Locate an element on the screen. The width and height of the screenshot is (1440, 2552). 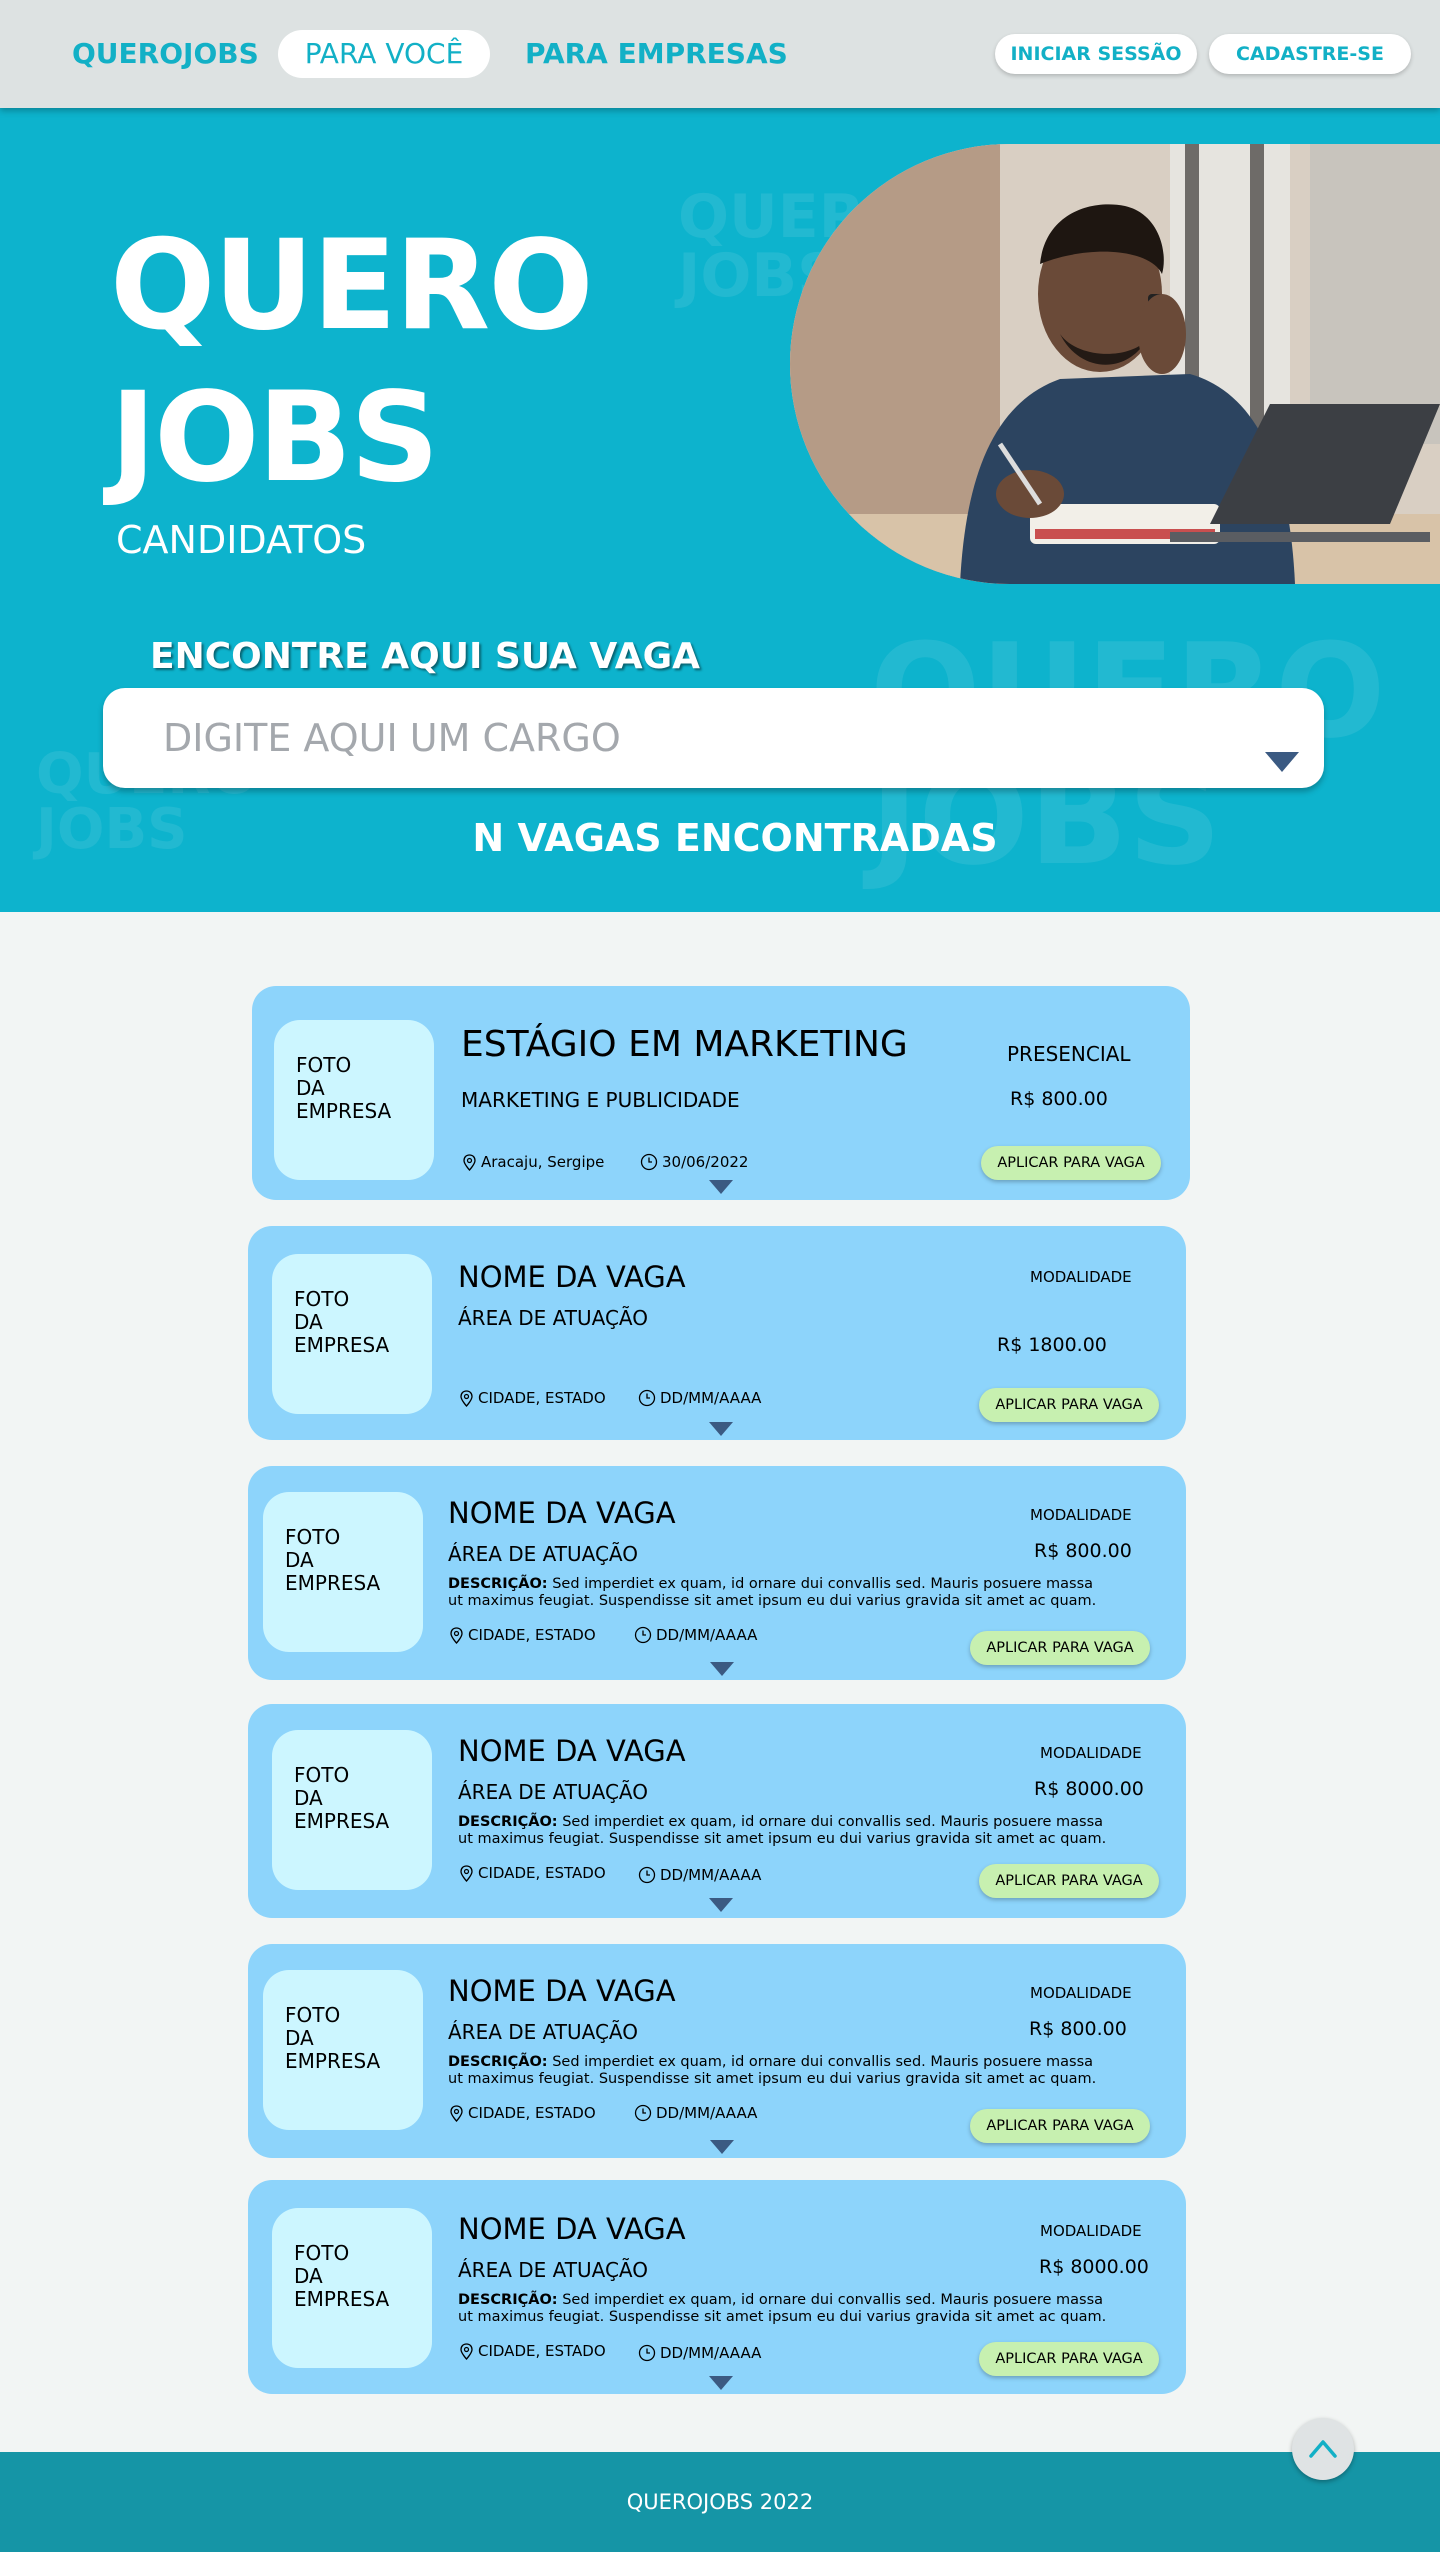
hero-title: QUERO JOBS is located at coordinates (352, 362).